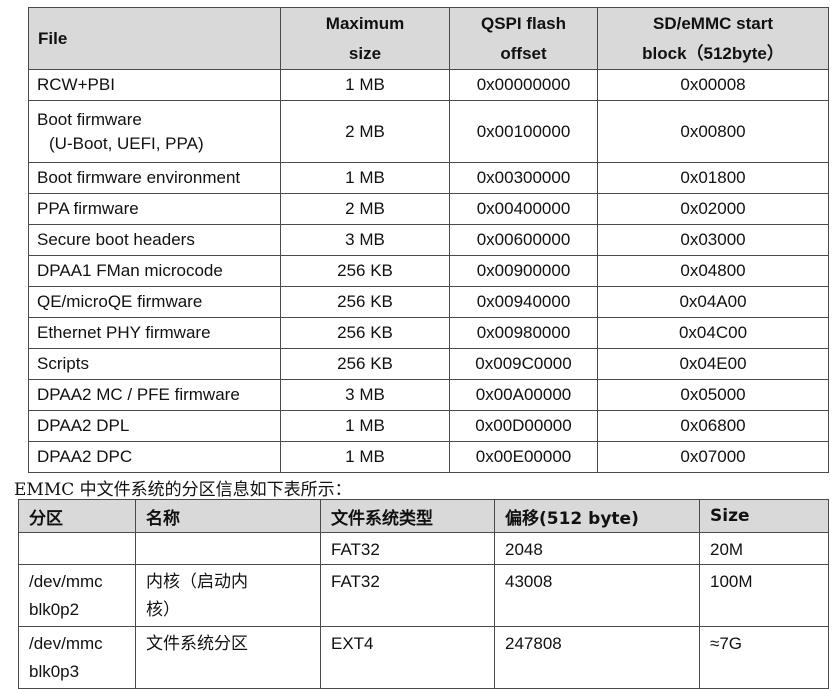 The height and width of the screenshot is (689, 832). I want to click on cell-partition: /dev/mmc blk0p3, so click(77, 657).